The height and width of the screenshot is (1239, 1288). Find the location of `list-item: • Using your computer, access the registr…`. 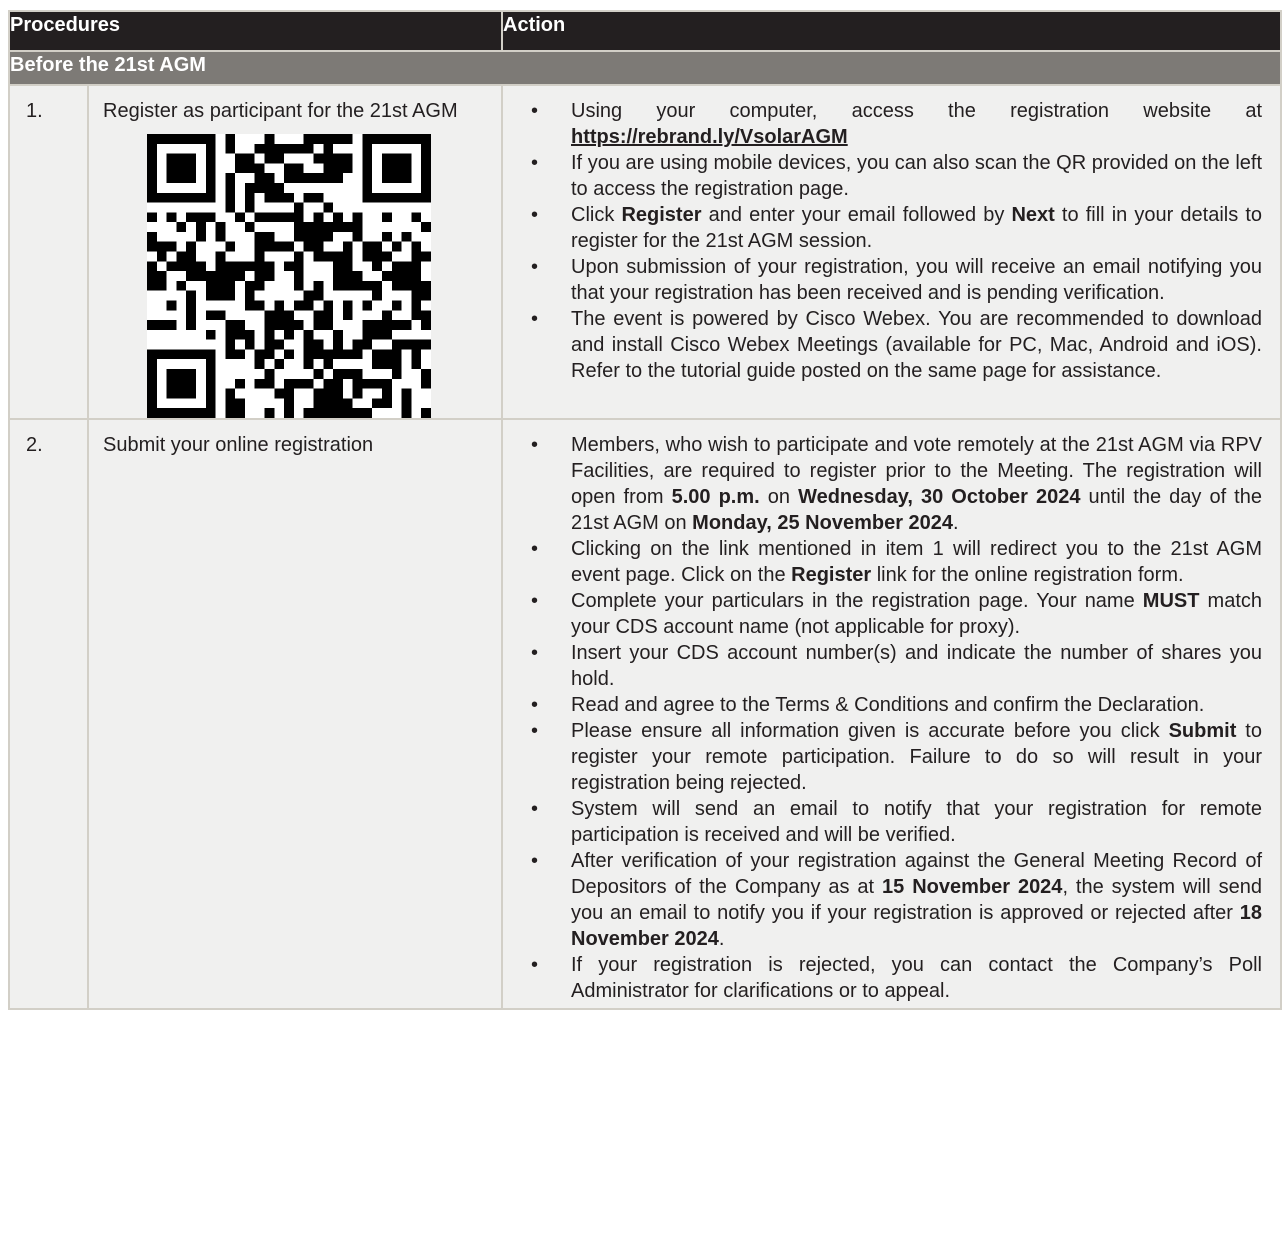

list-item: • Using your computer, access the registr… is located at coordinates (896, 124).